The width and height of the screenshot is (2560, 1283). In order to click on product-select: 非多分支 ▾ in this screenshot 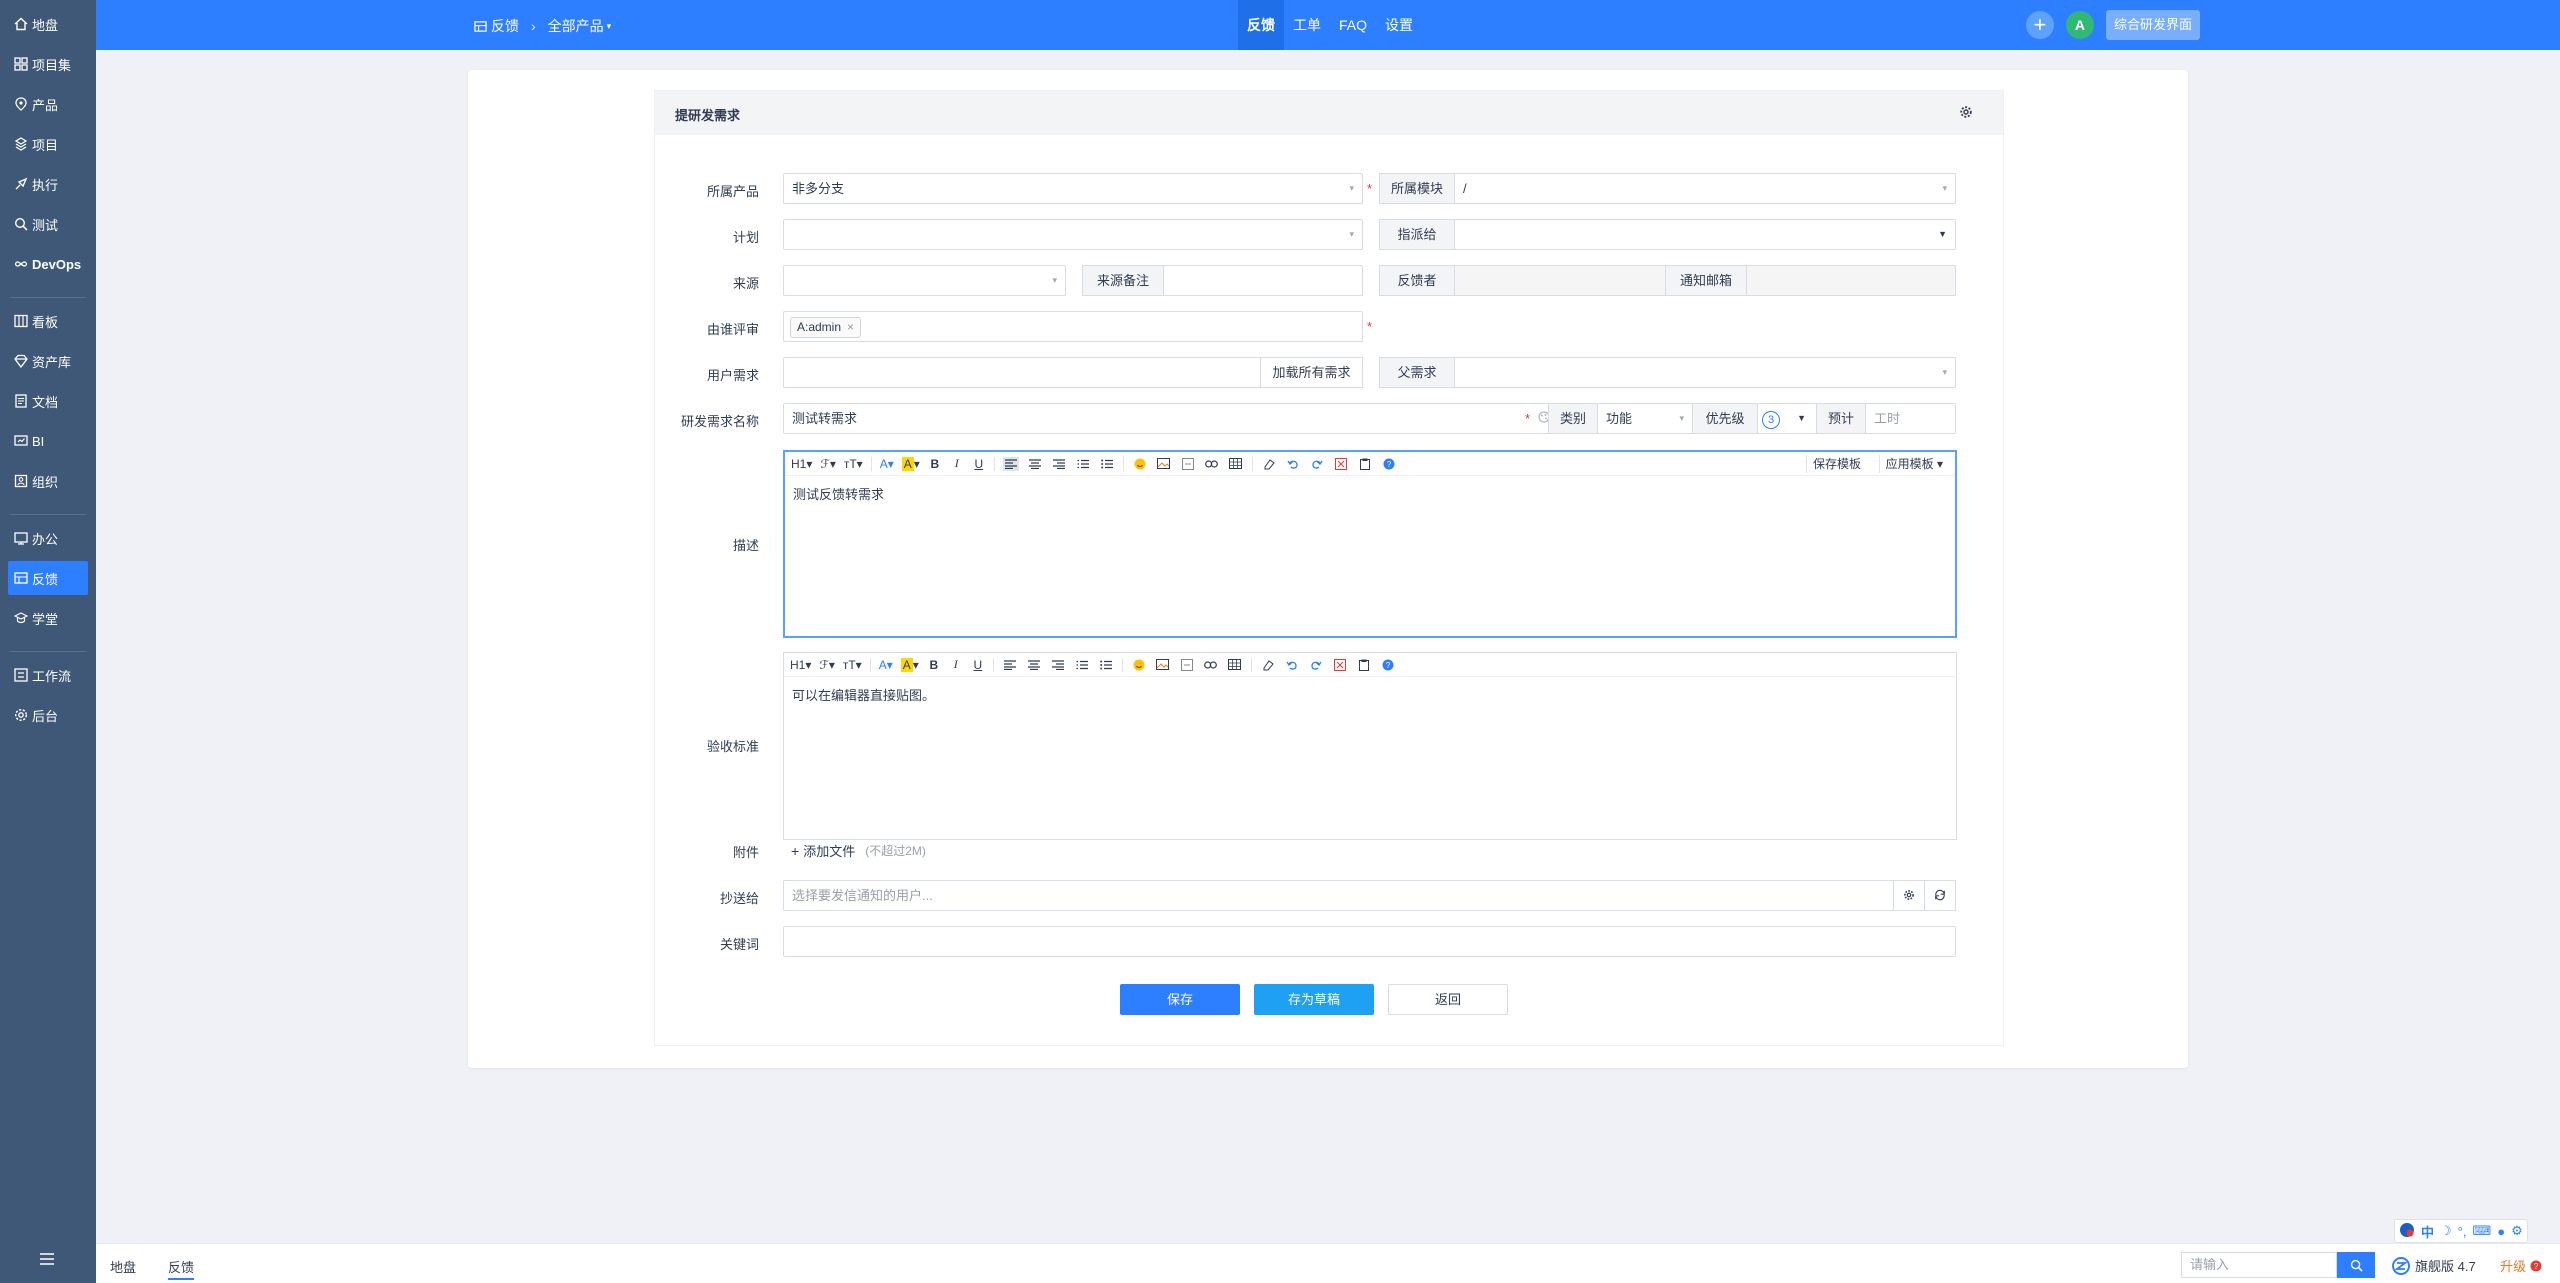, I will do `click(1073, 188)`.